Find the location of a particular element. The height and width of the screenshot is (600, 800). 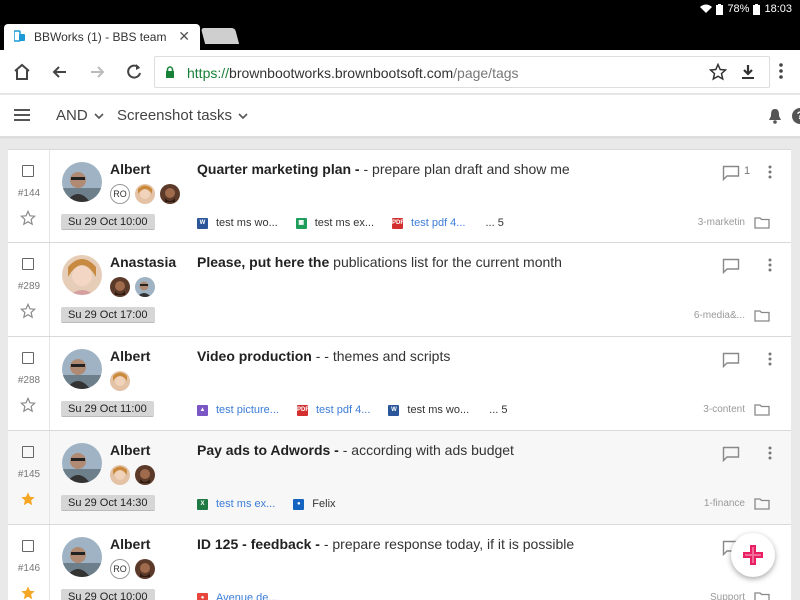

view-dropdown: Screenshot tasks is located at coordinates (182, 115).